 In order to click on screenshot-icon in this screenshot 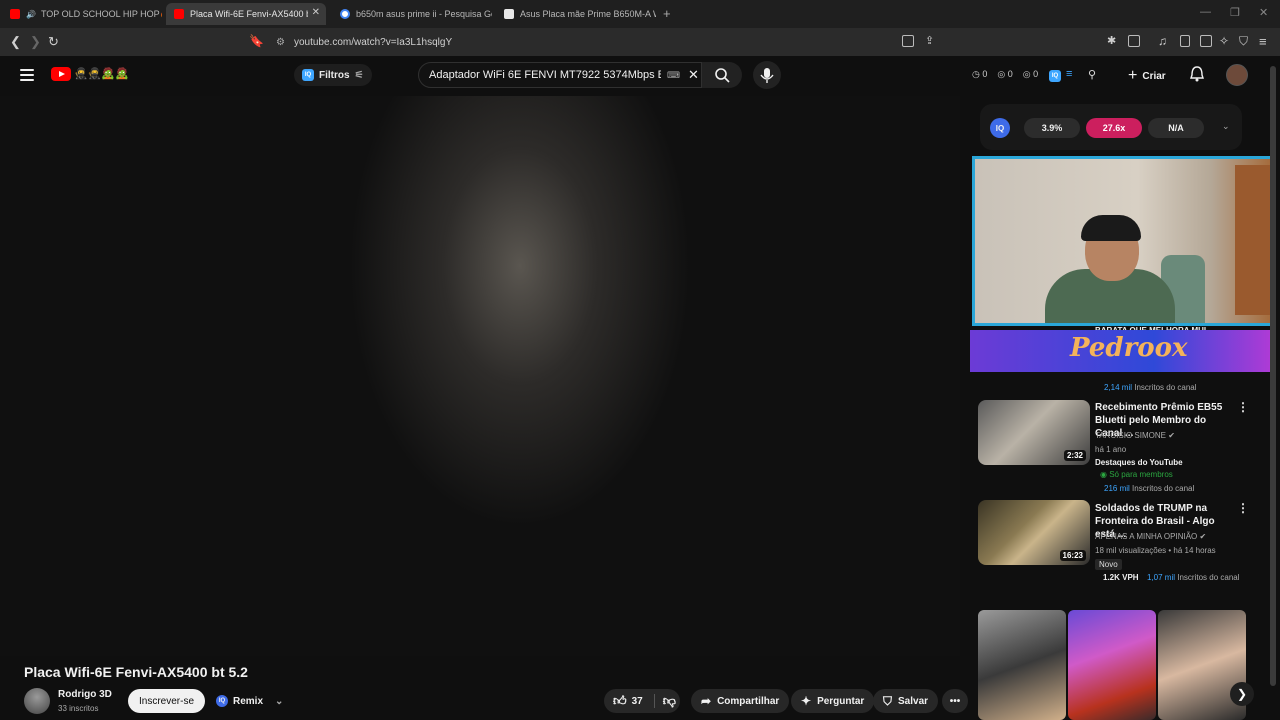, I will do `click(1134, 41)`.